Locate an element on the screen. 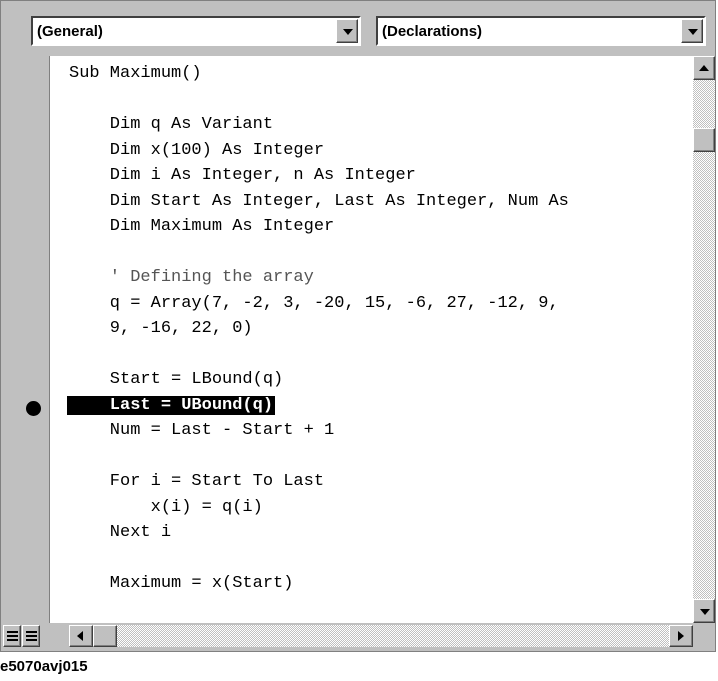 Image resolution: width=718 pixels, height=681 pixels. object-combo-dropdown-button is located at coordinates (347, 31).